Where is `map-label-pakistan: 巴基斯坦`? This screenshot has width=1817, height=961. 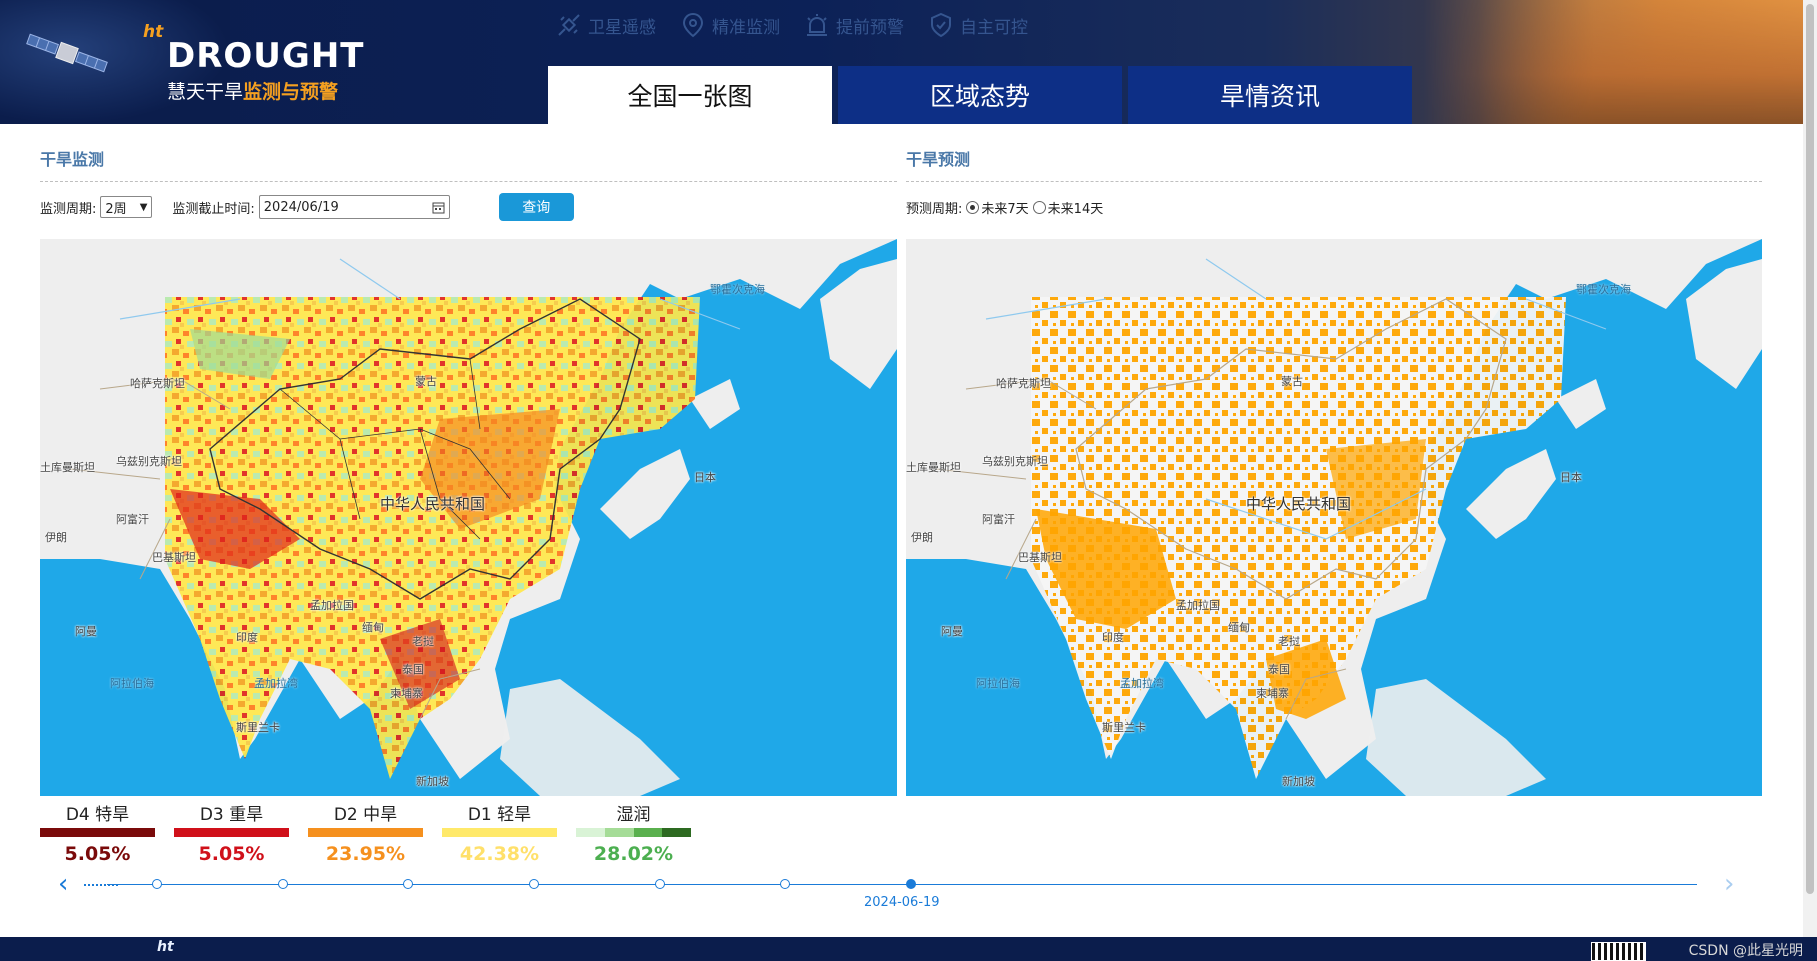 map-label-pakistan: 巴基斯坦 is located at coordinates (1040, 557).